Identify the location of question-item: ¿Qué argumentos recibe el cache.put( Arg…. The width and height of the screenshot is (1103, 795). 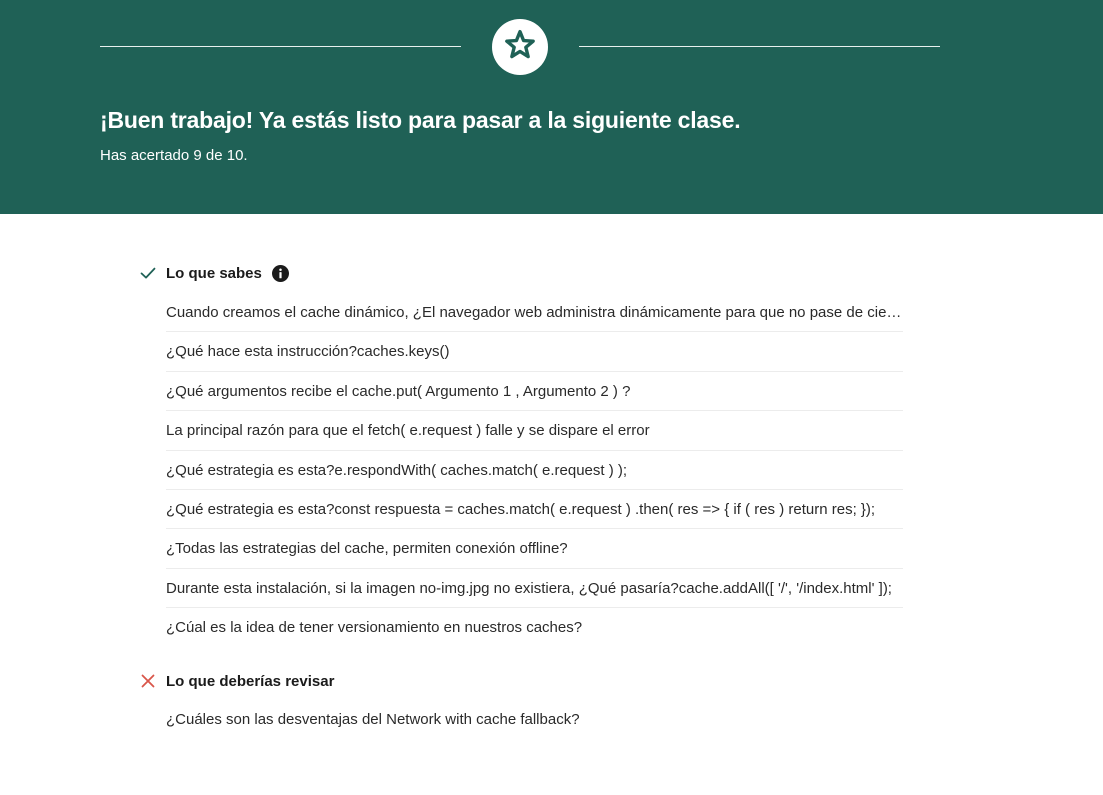
(534, 392).